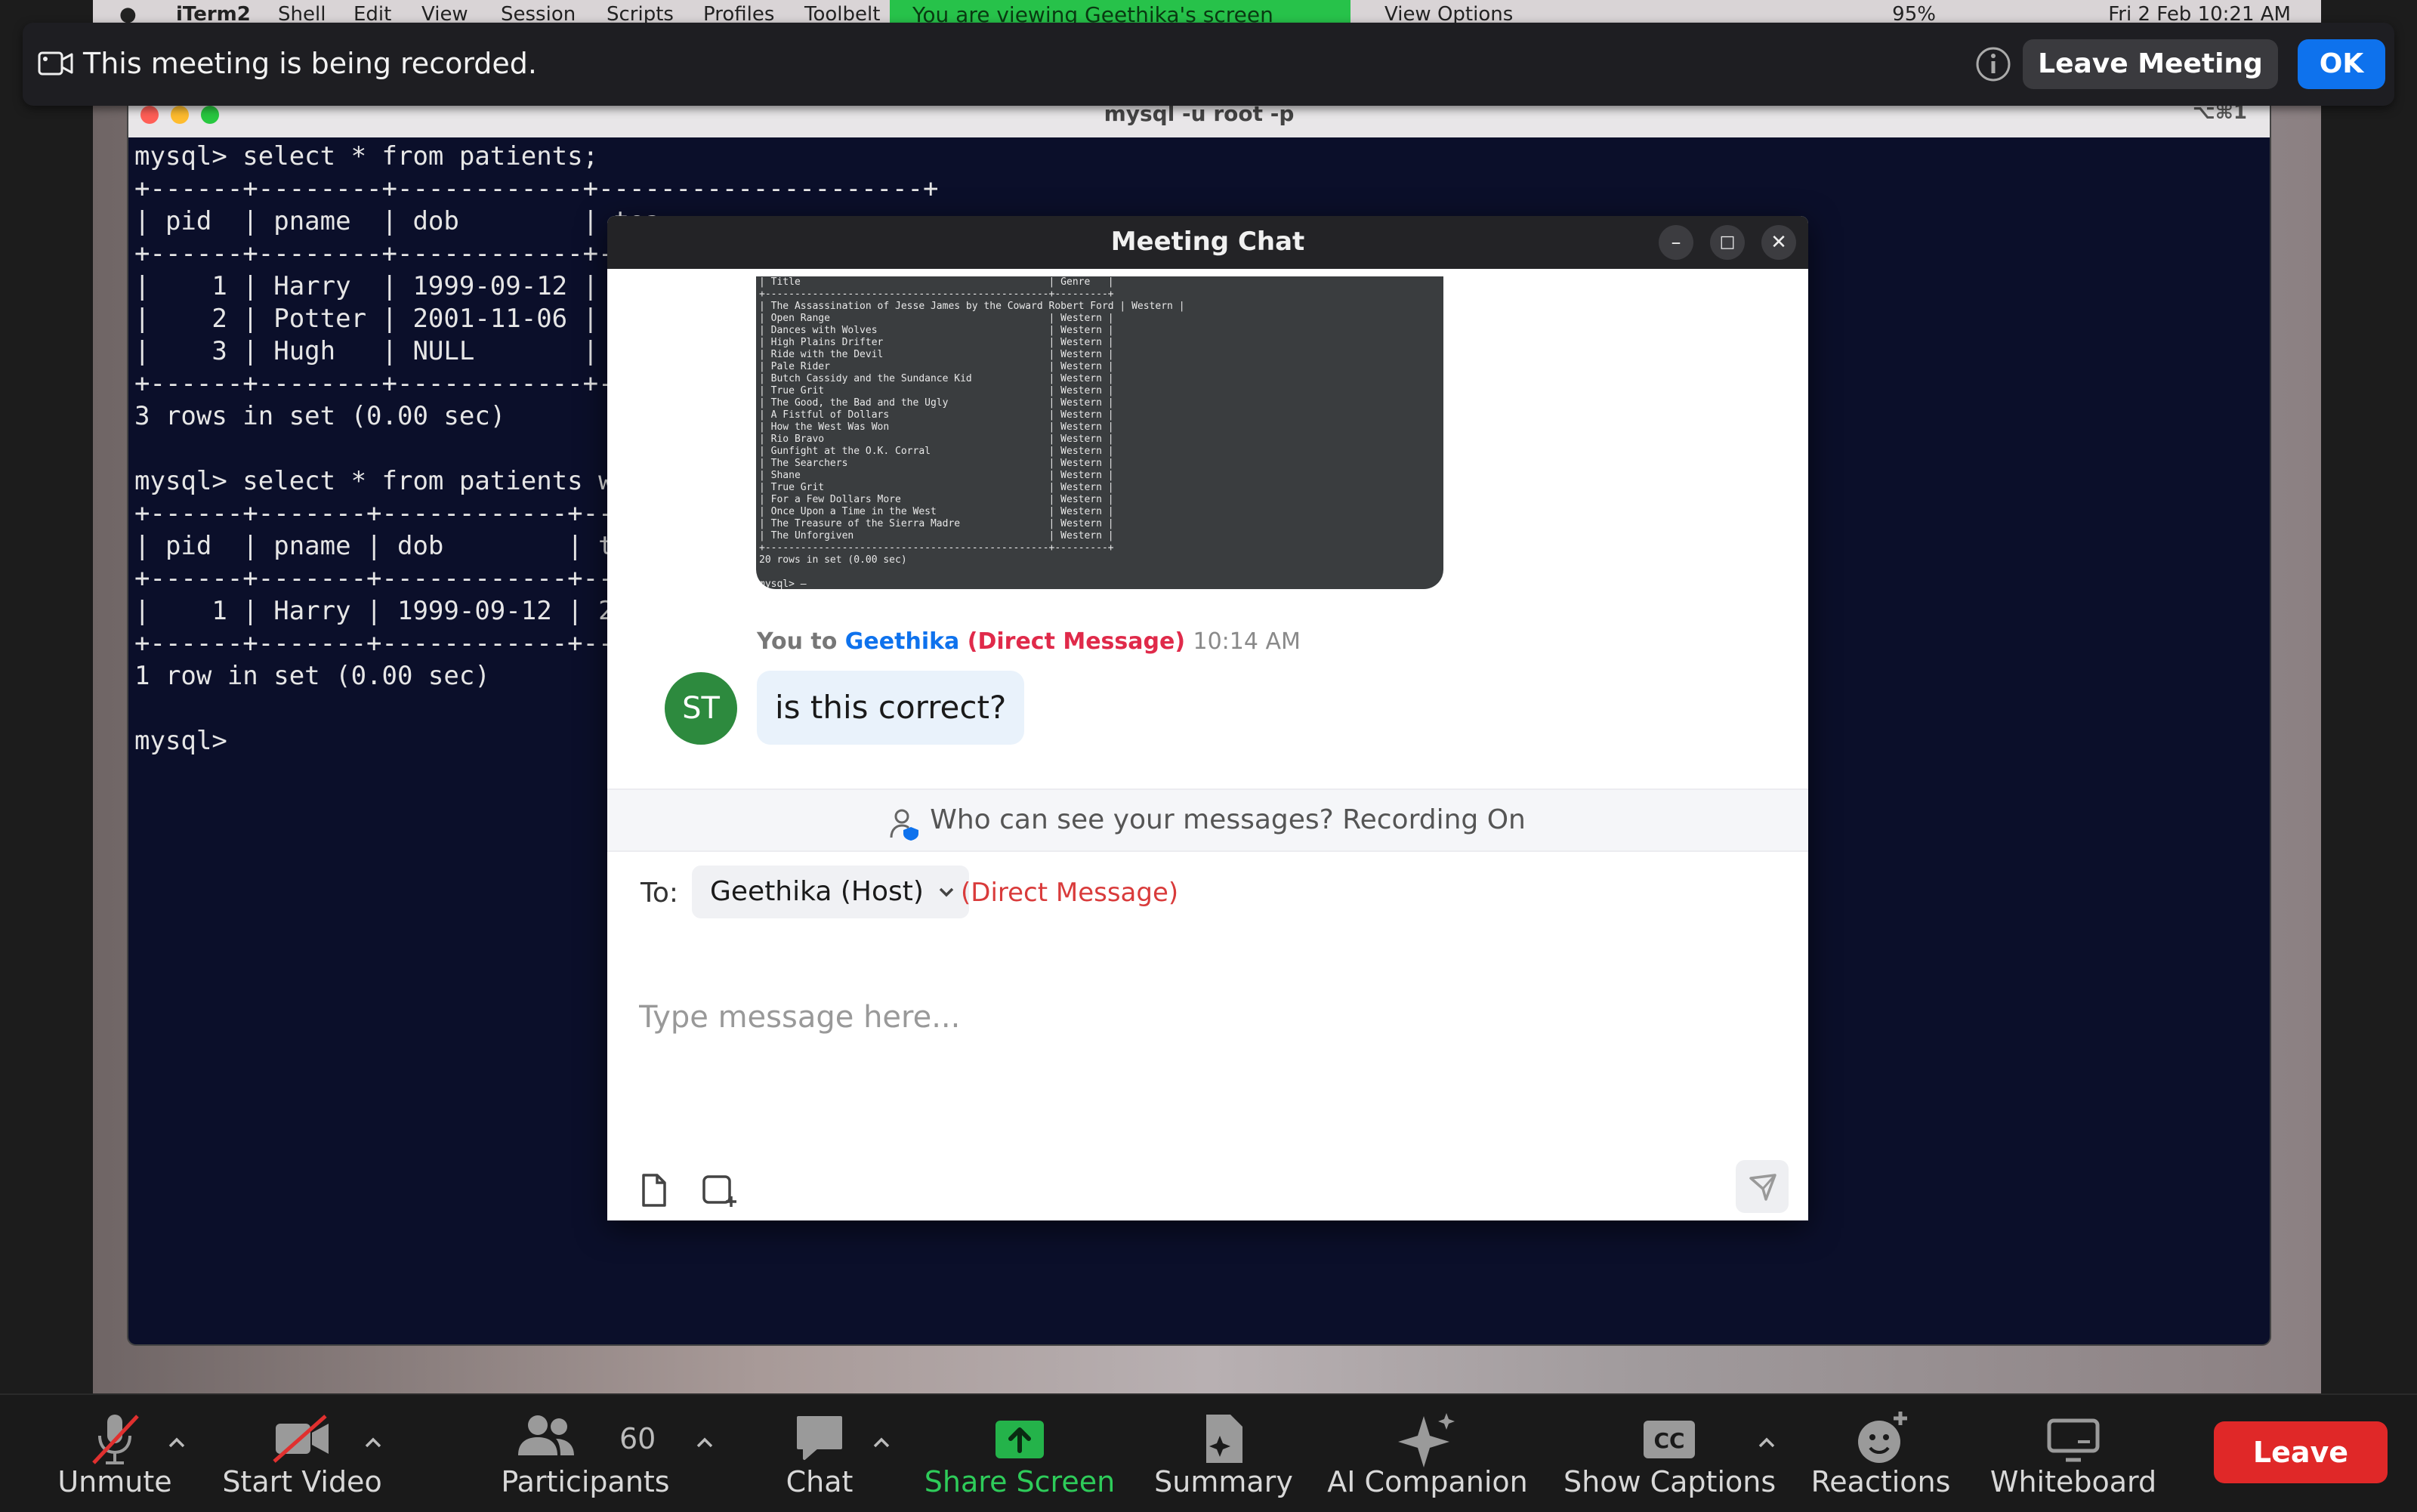 This screenshot has height=1512, width=2417. I want to click on participants-count: 60, so click(637, 1438).